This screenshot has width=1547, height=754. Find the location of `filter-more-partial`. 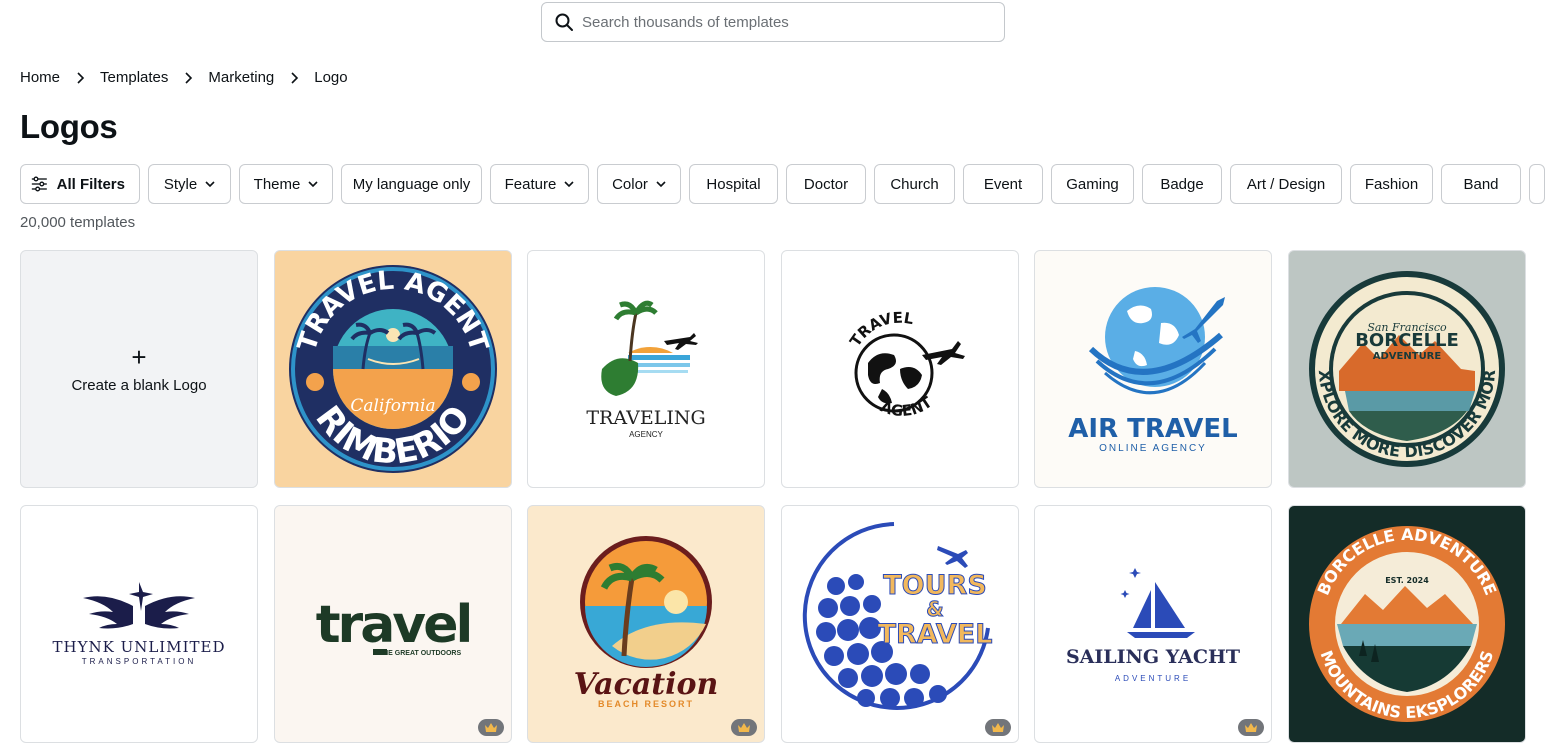

filter-more-partial is located at coordinates (1537, 184).